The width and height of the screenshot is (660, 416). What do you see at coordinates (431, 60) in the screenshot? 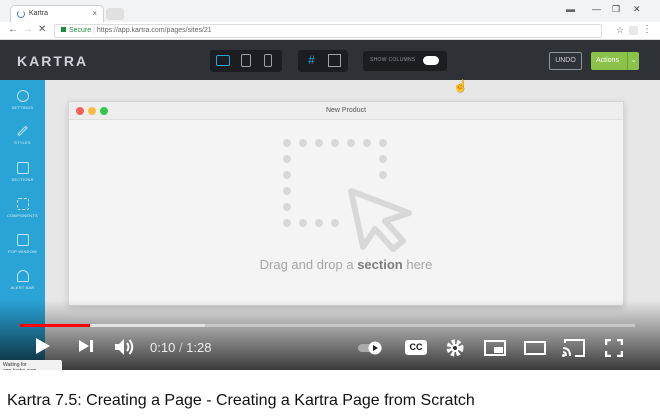
I see `show-columns-toggle` at bounding box center [431, 60].